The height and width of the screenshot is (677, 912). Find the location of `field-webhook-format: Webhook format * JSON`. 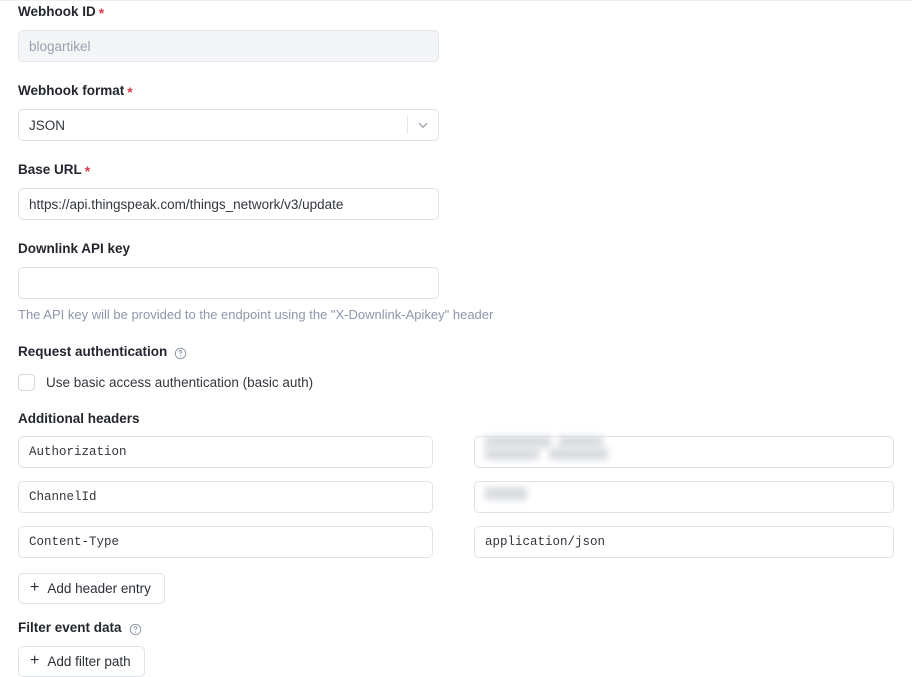

field-webhook-format: Webhook format * JSON is located at coordinates (456, 112).